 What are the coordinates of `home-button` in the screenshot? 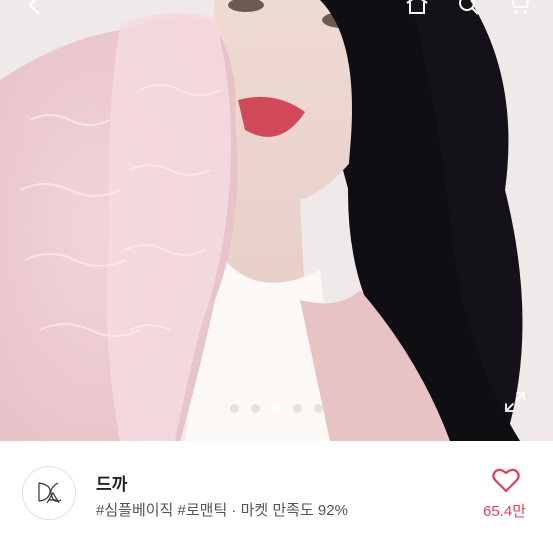 It's located at (417, 9).